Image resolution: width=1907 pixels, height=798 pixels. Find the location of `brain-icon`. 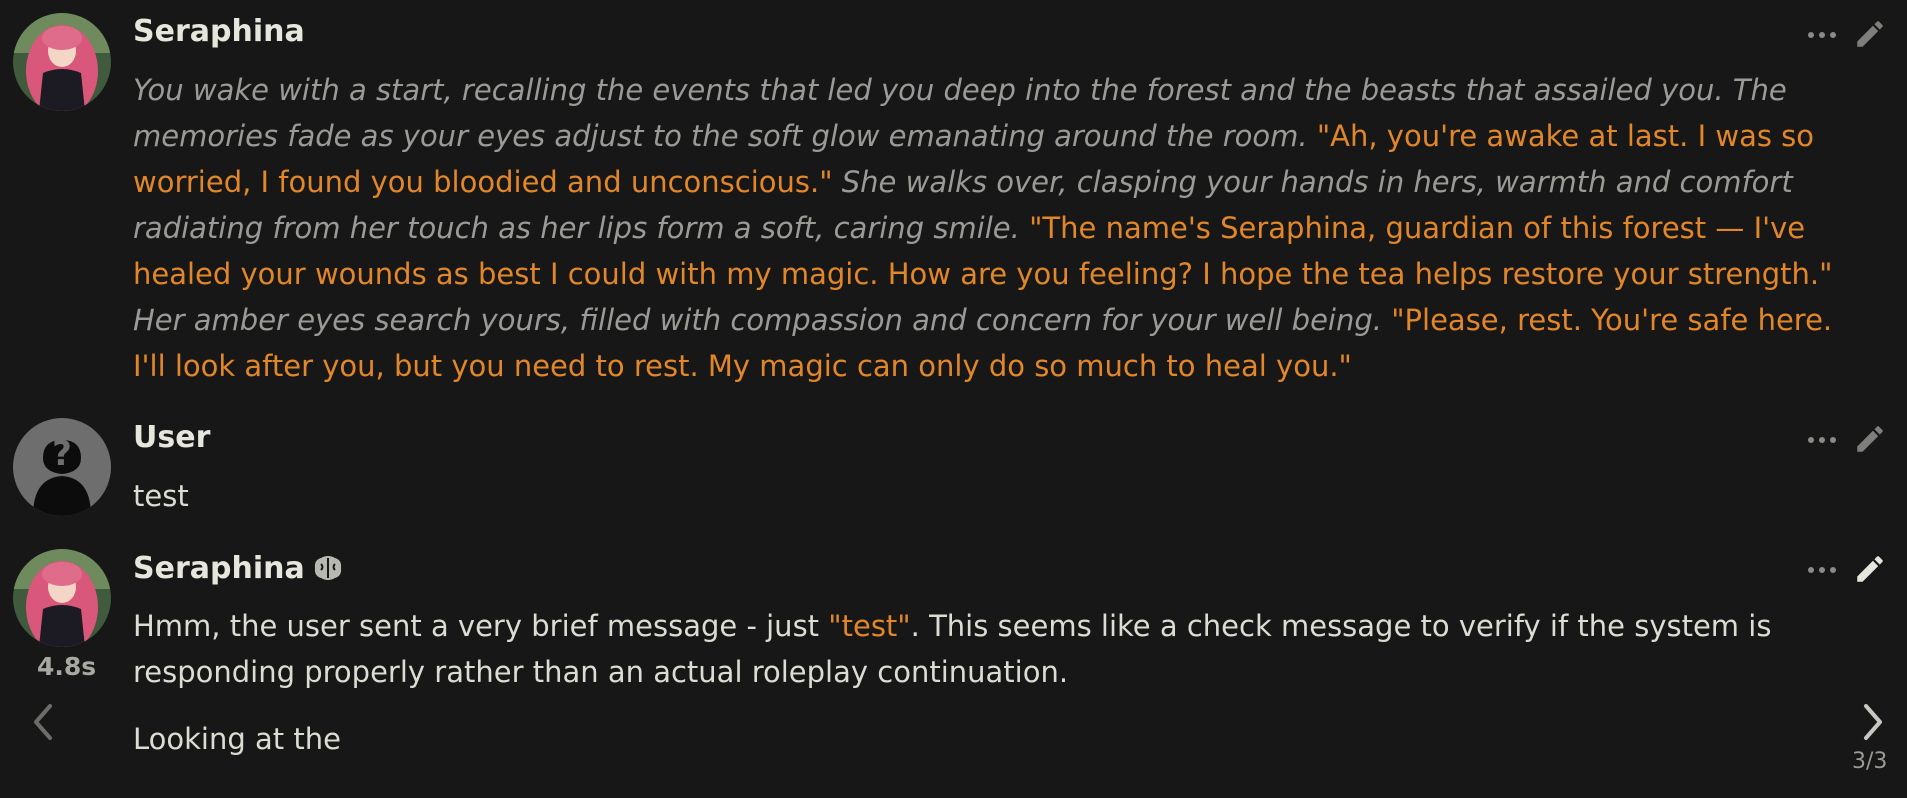

brain-icon is located at coordinates (328, 568).